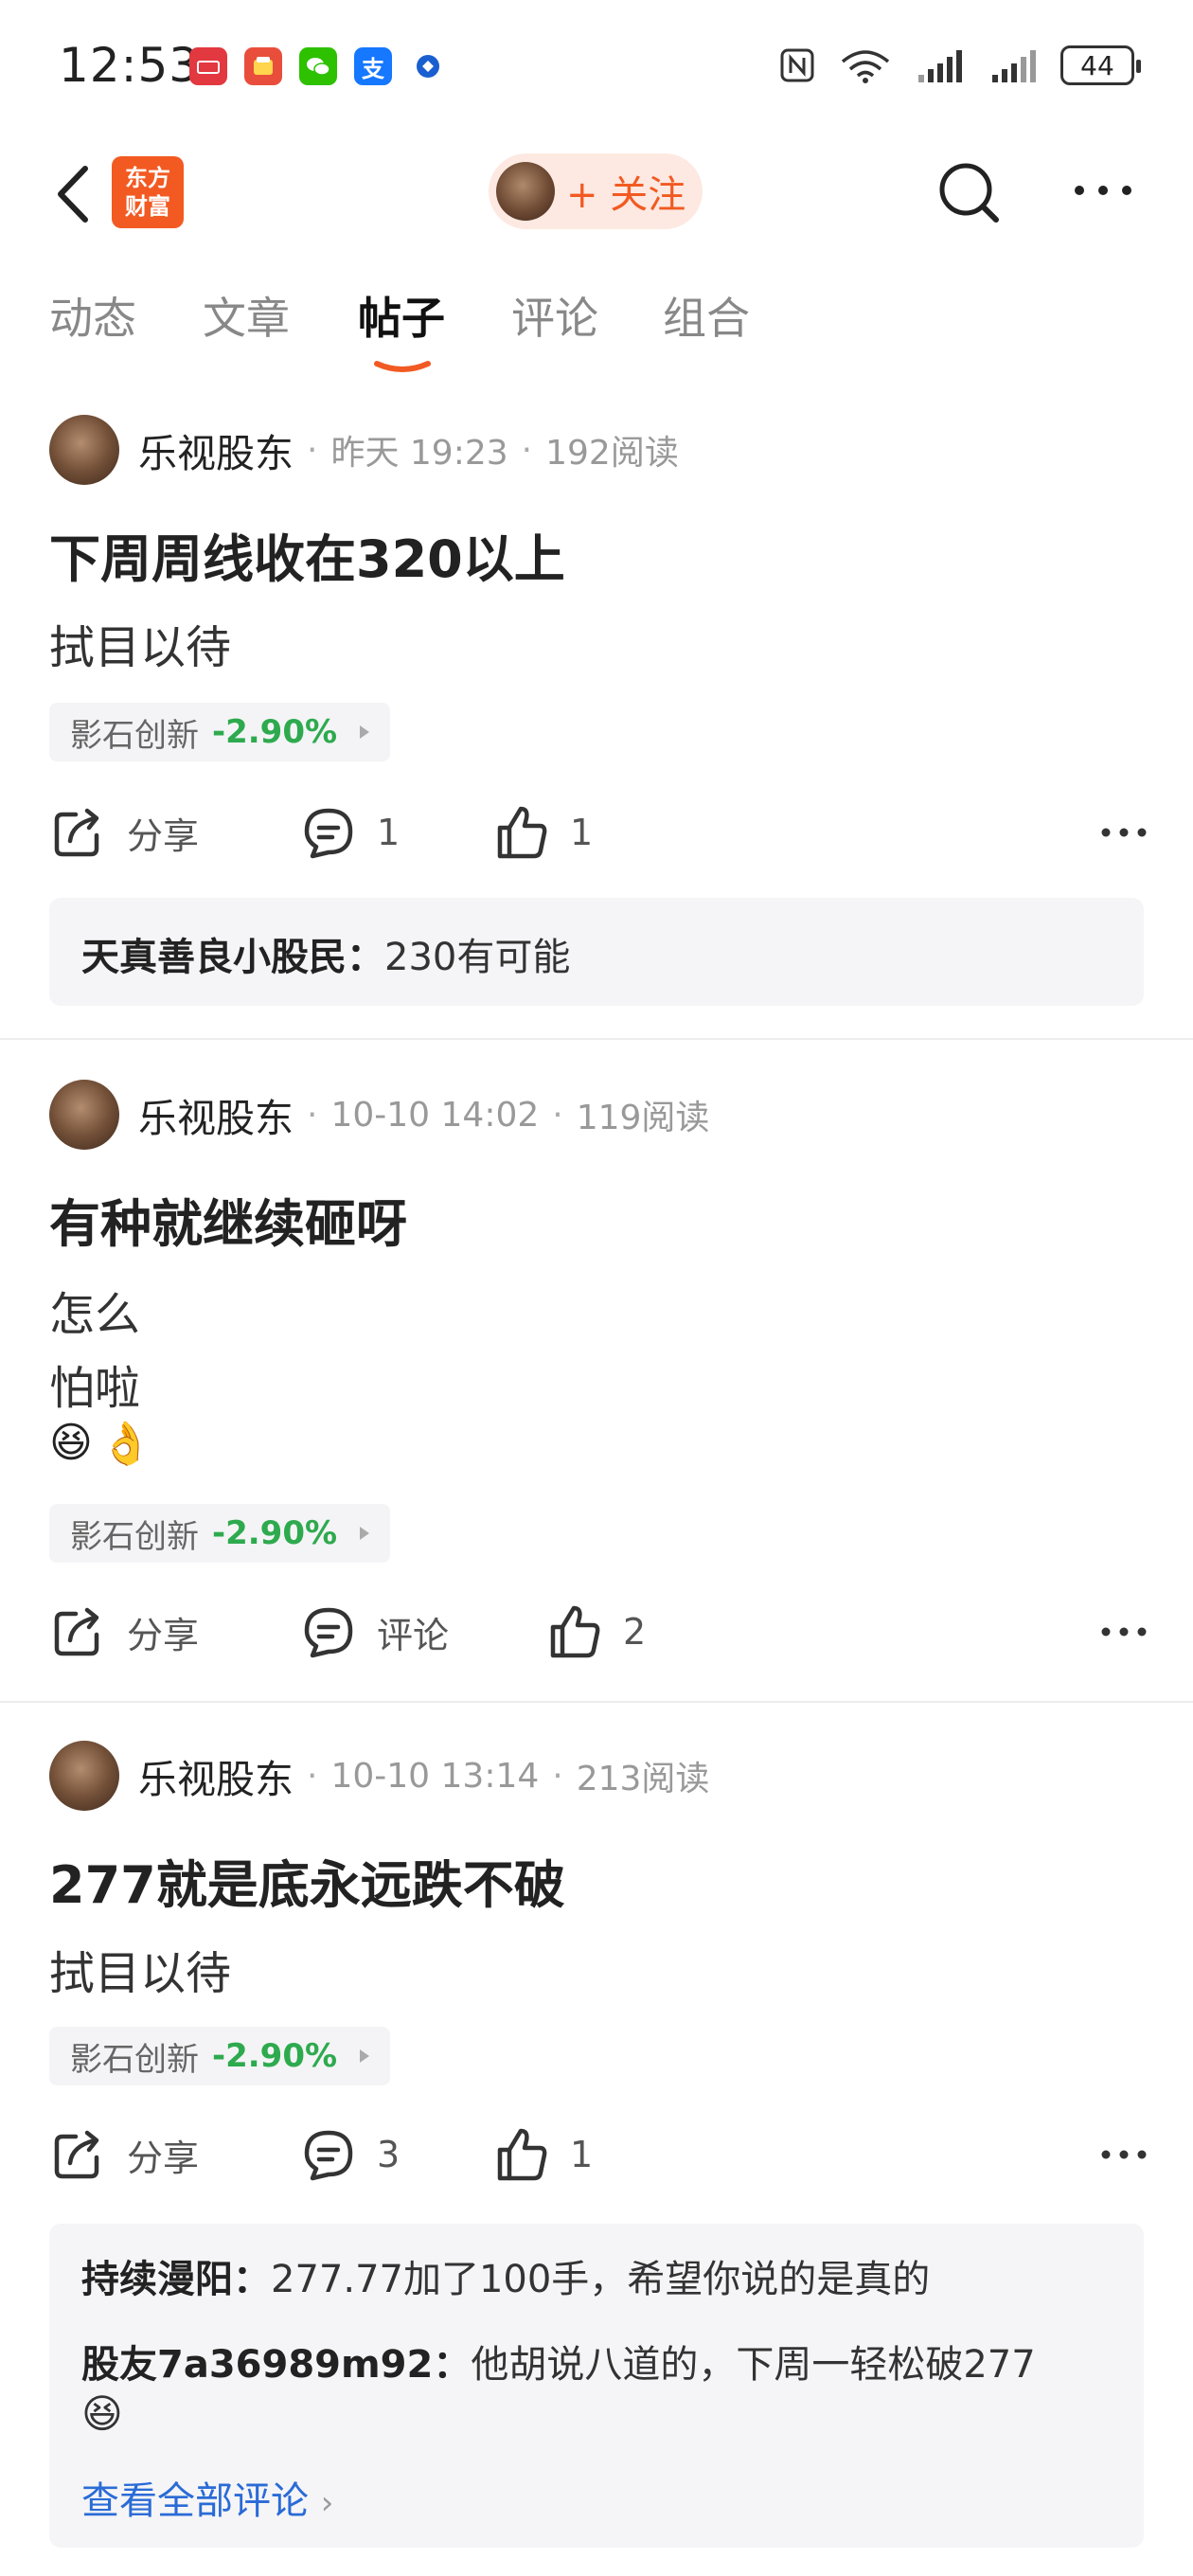 This screenshot has height=2576, width=1193. What do you see at coordinates (419, 453) in the screenshot?
I see `post-time: 昨天 19:23` at bounding box center [419, 453].